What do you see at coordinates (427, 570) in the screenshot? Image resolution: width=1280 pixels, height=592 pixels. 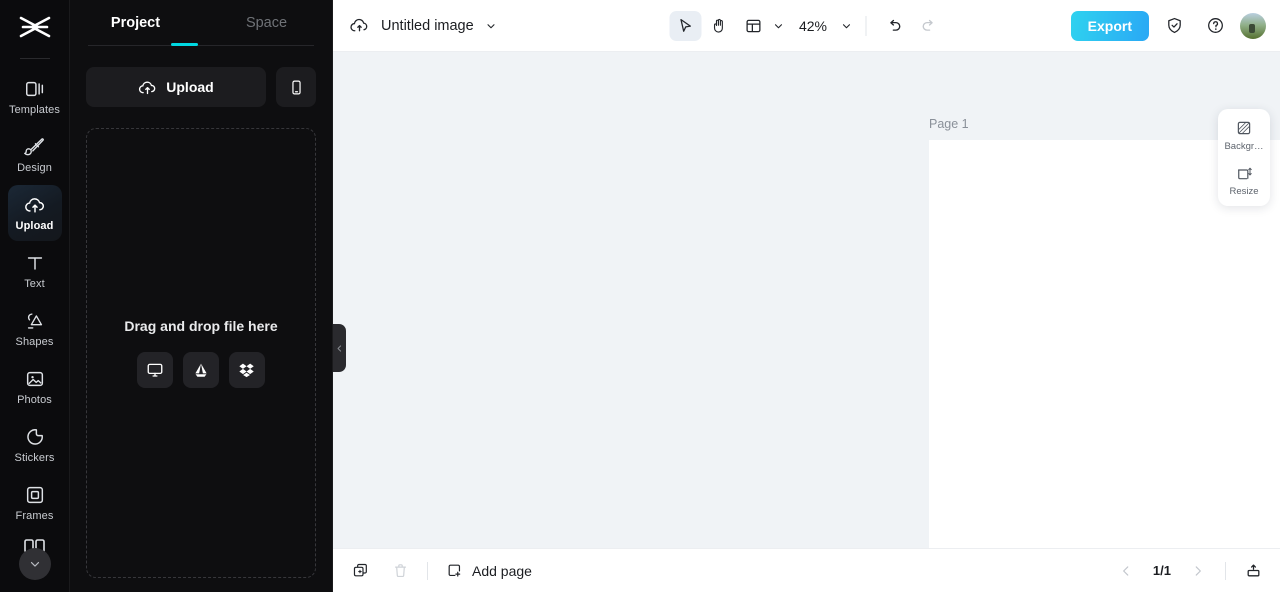 I see `bottom-divider` at bounding box center [427, 570].